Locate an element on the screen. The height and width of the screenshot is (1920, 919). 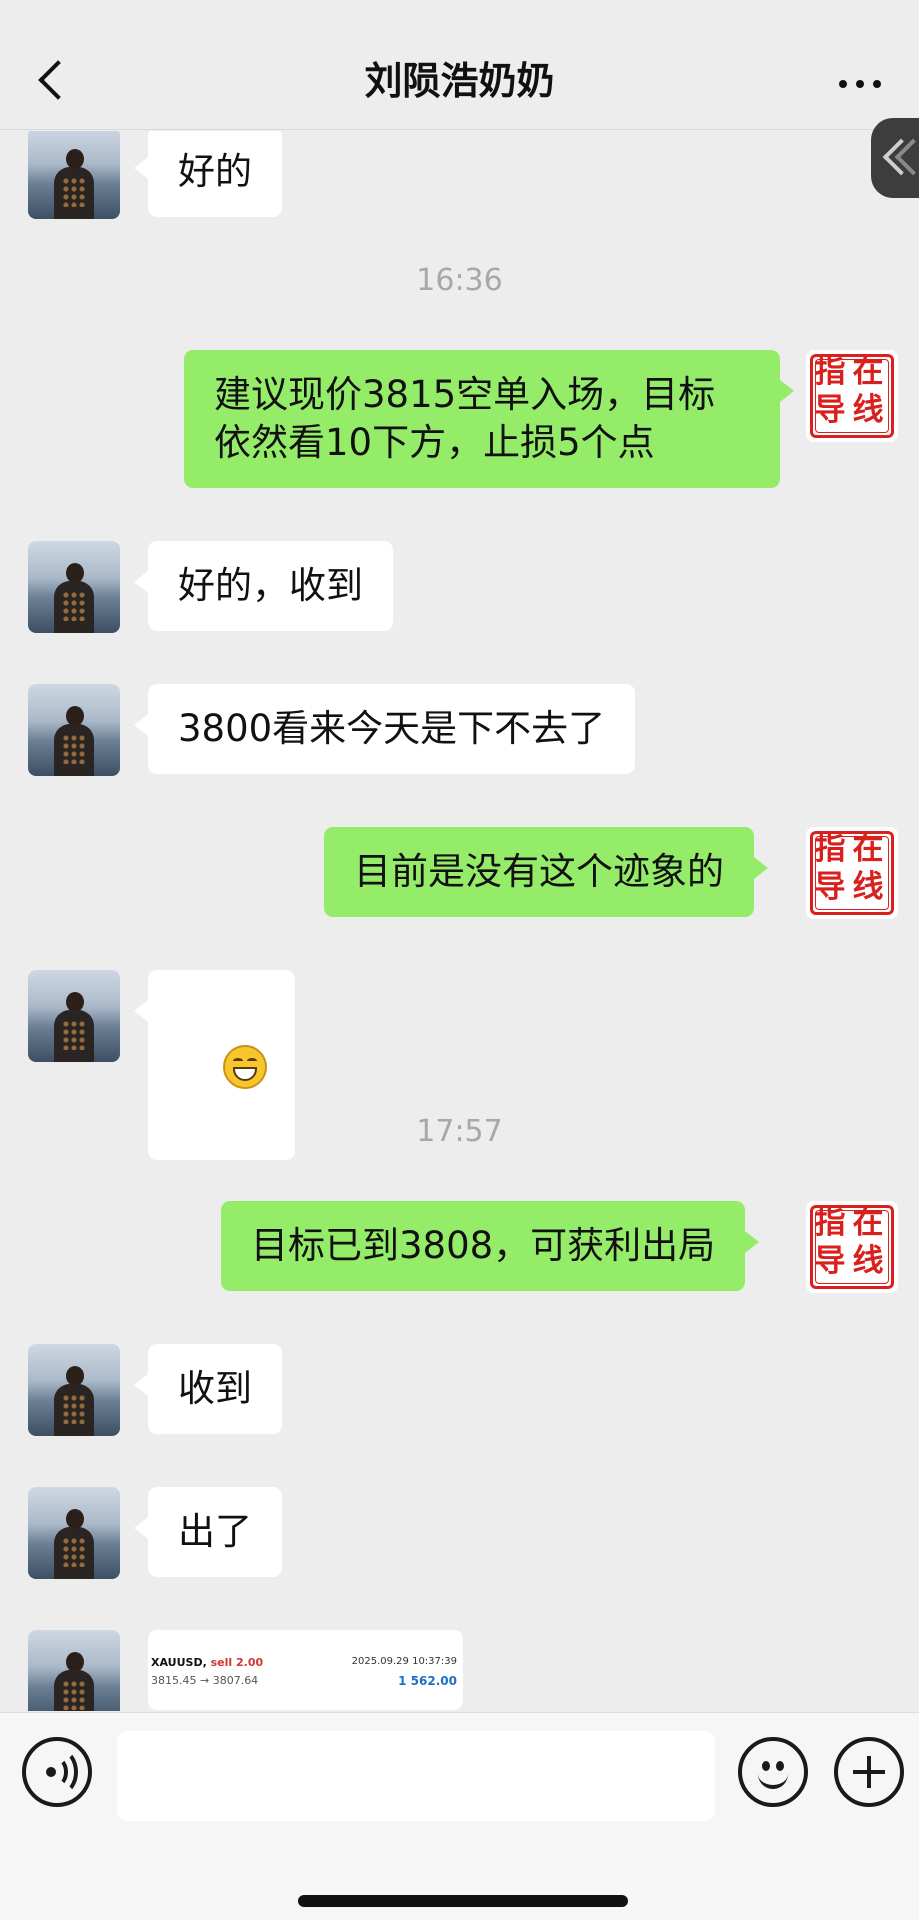
incoming-message: 收到 is located at coordinates (208, 1389).